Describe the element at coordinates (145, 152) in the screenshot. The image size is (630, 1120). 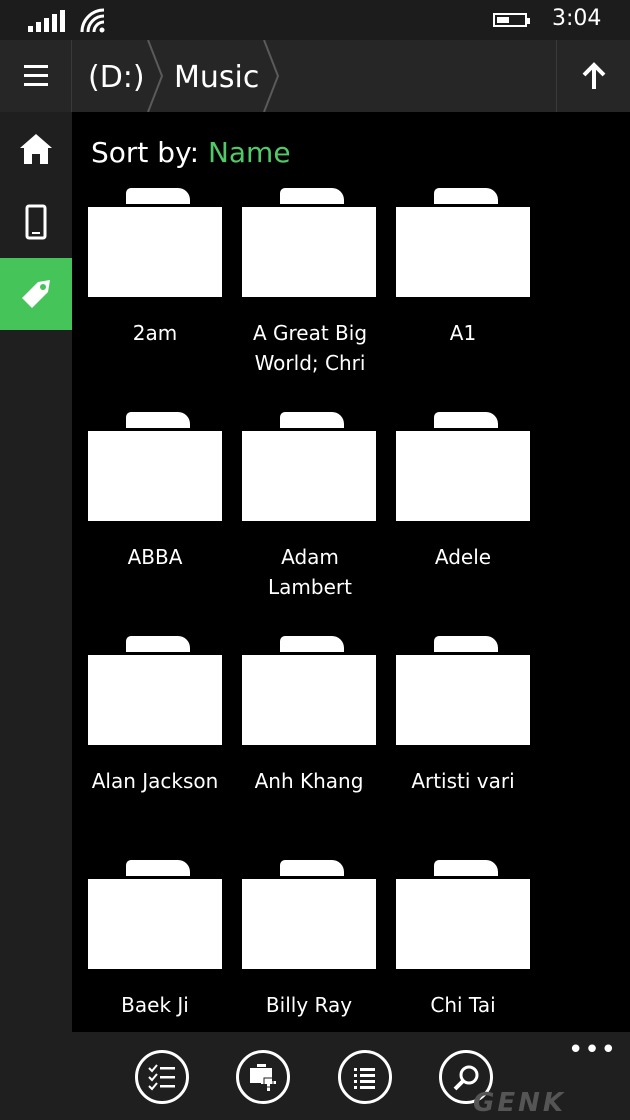
I see `sort-label: Sort by:` at that location.